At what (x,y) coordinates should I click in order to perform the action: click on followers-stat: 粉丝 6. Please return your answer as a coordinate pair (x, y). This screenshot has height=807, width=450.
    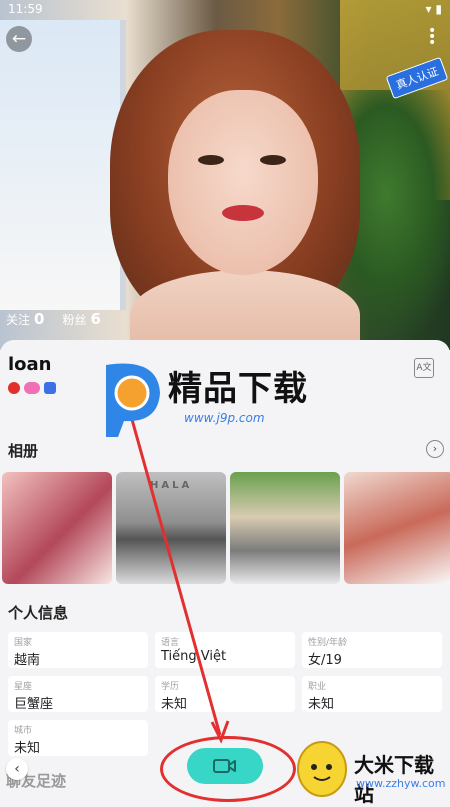
    Looking at the image, I should click on (81, 319).